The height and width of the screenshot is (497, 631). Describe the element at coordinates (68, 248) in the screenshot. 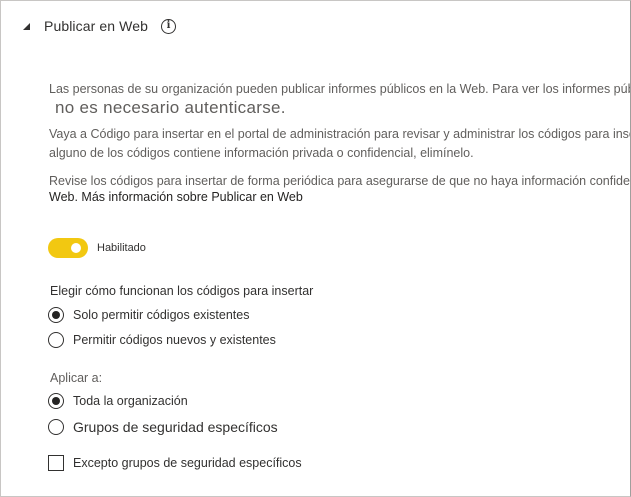

I see `enabled-toggle` at that location.